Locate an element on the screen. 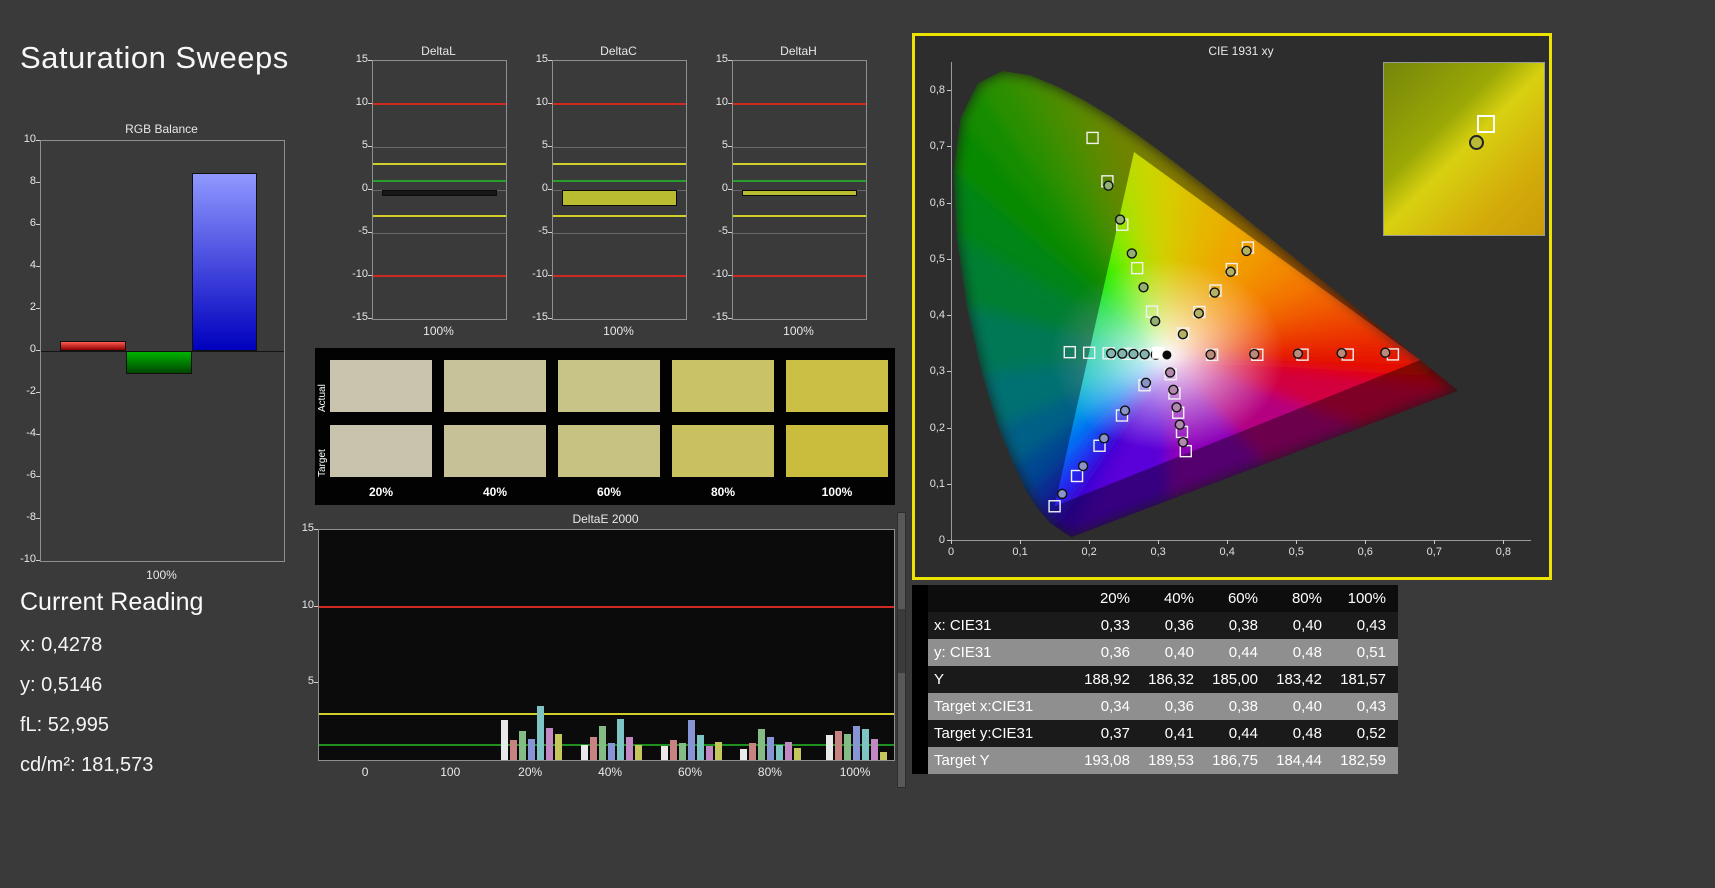 The height and width of the screenshot is (888, 1715). table-row: Target y:CIE31 0,37 0,41 0,44 0,48 0,52 is located at coordinates (1155, 733).